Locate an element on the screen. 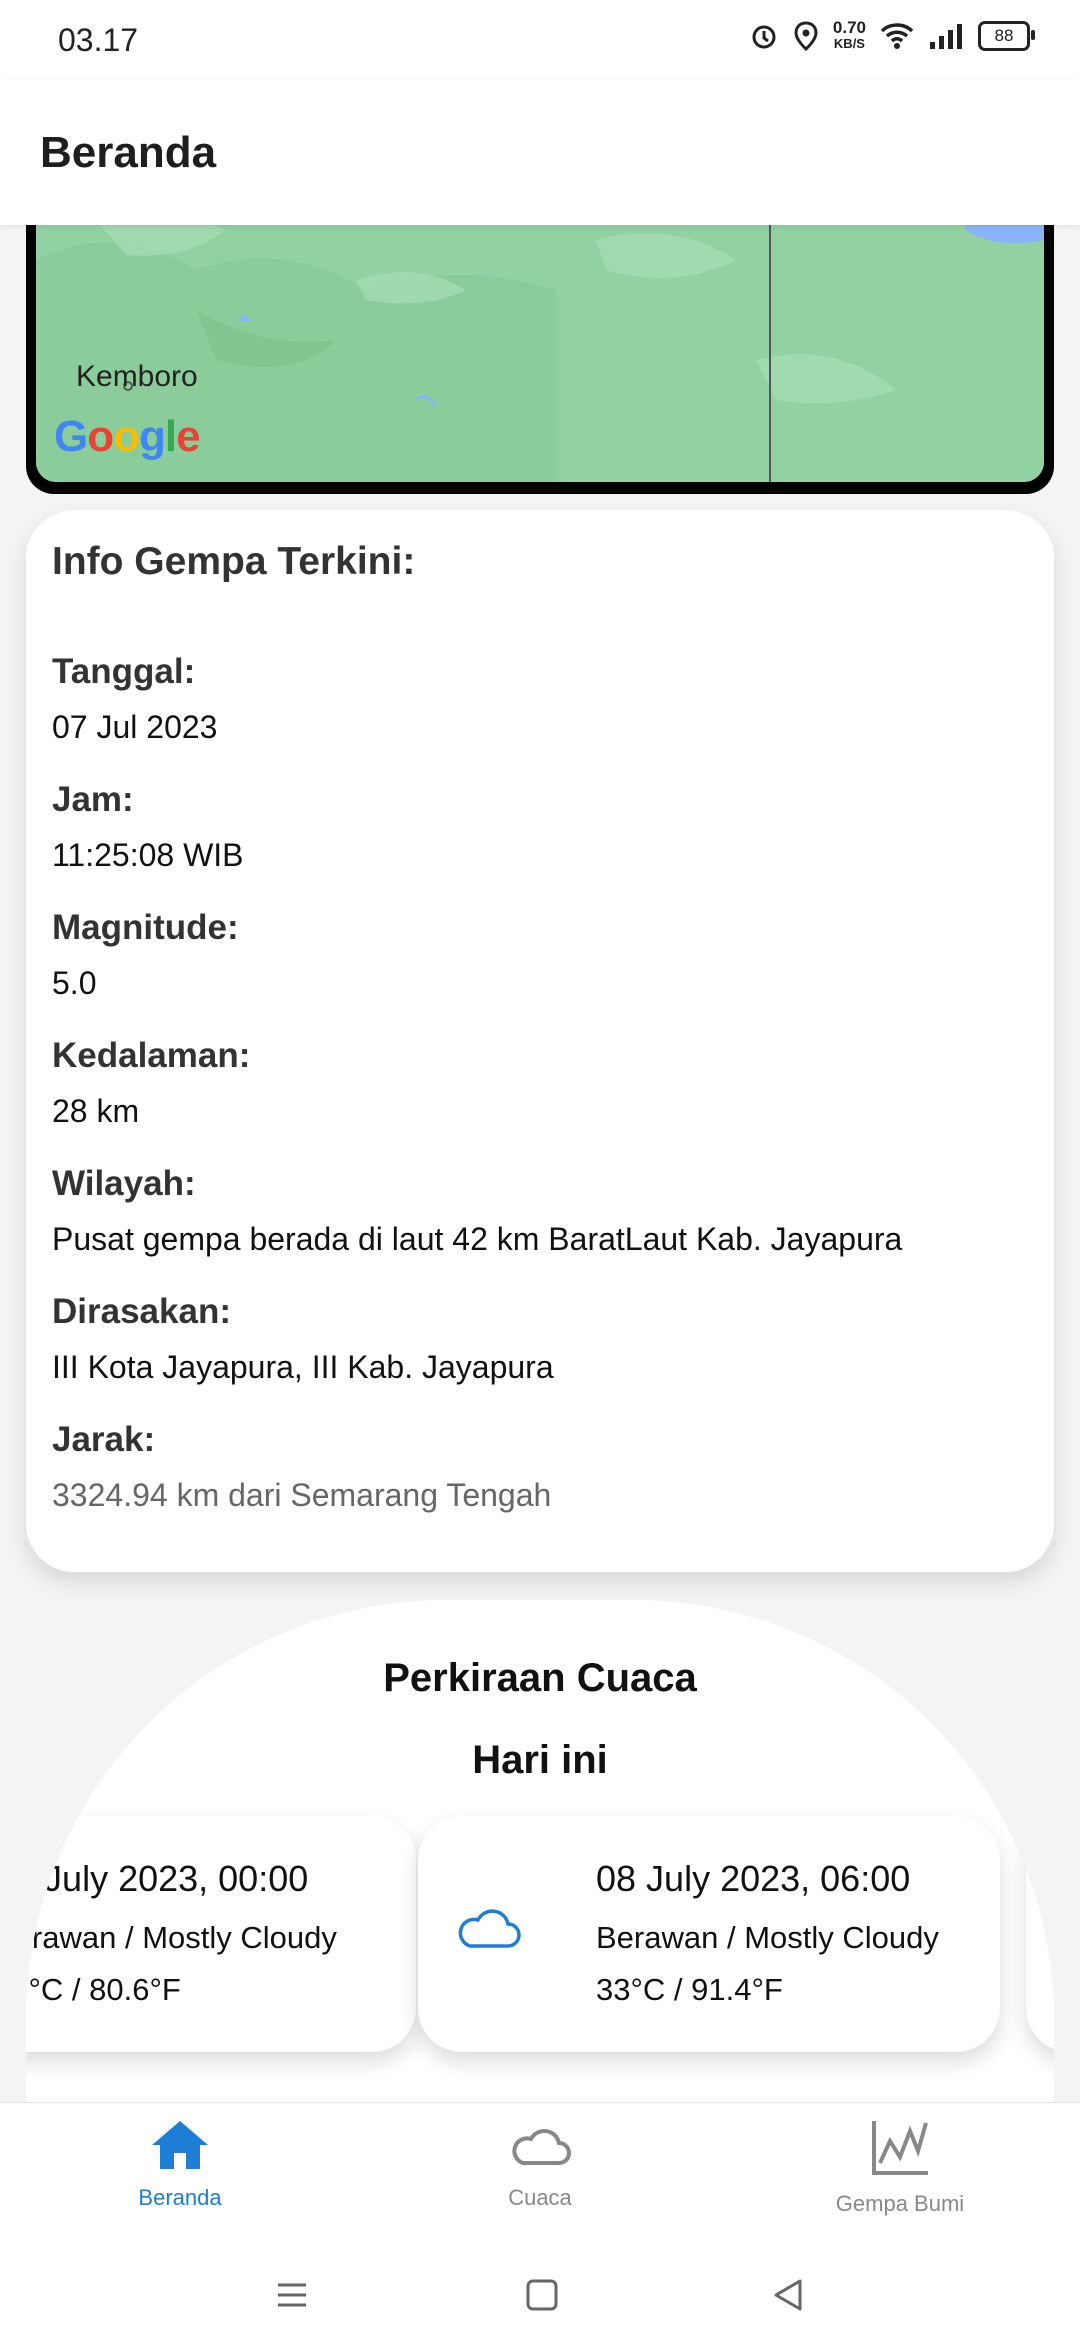 This screenshot has height=2341, width=1080. weather-subtitle: Hari ini is located at coordinates (540, 1760).